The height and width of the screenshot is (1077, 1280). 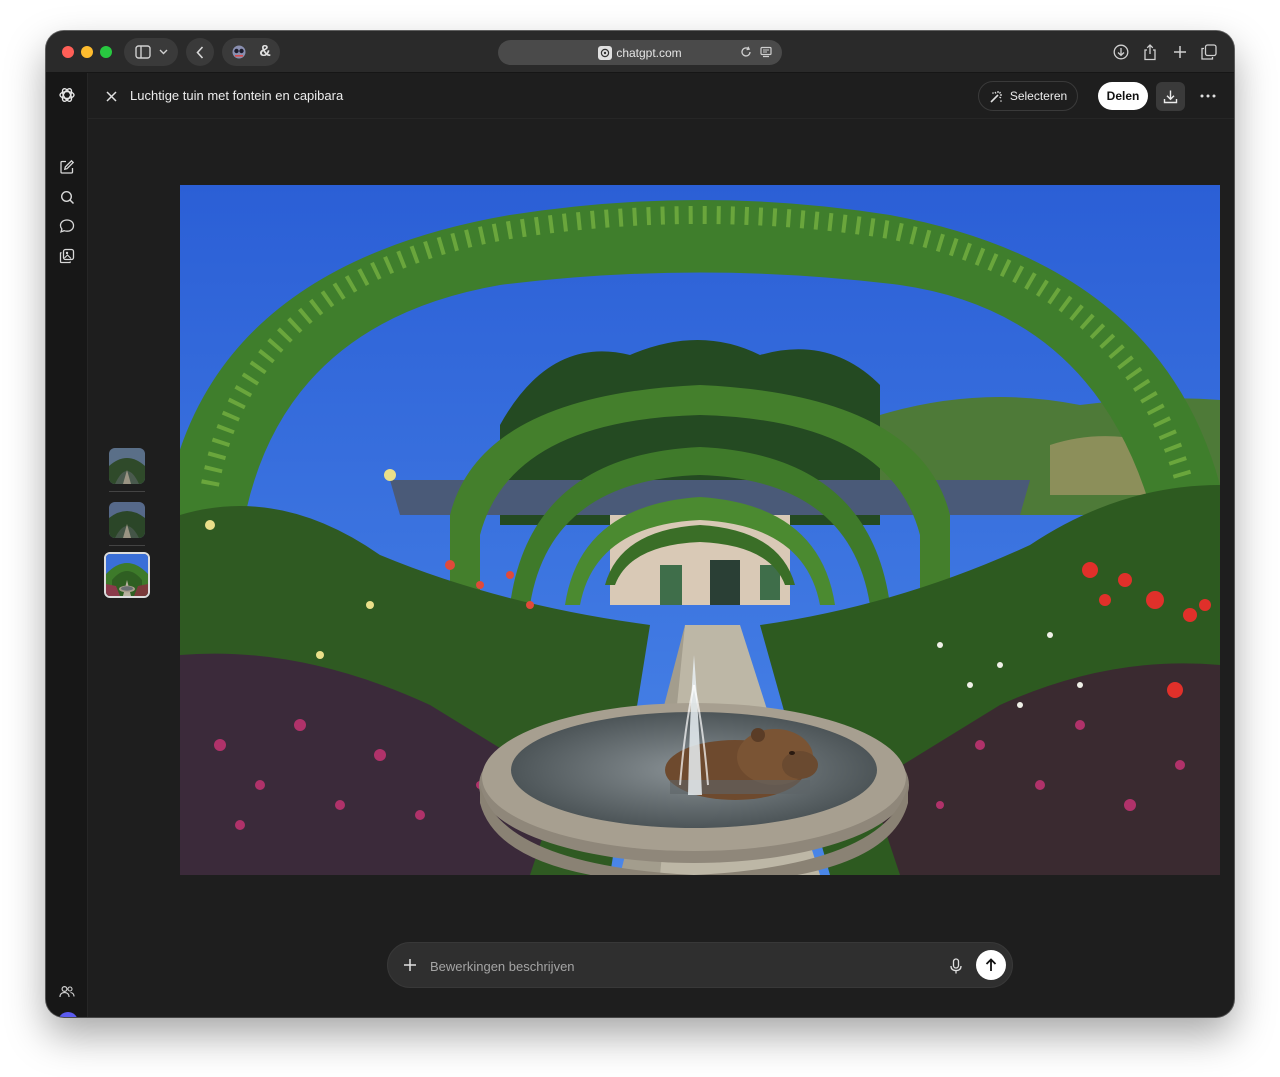 I want to click on extensions-group: &, so click(x=251, y=52).